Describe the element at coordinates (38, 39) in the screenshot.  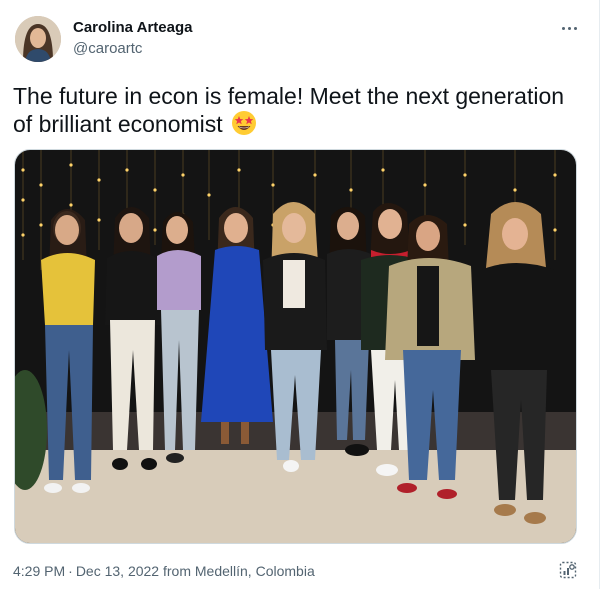
I see `avatar` at that location.